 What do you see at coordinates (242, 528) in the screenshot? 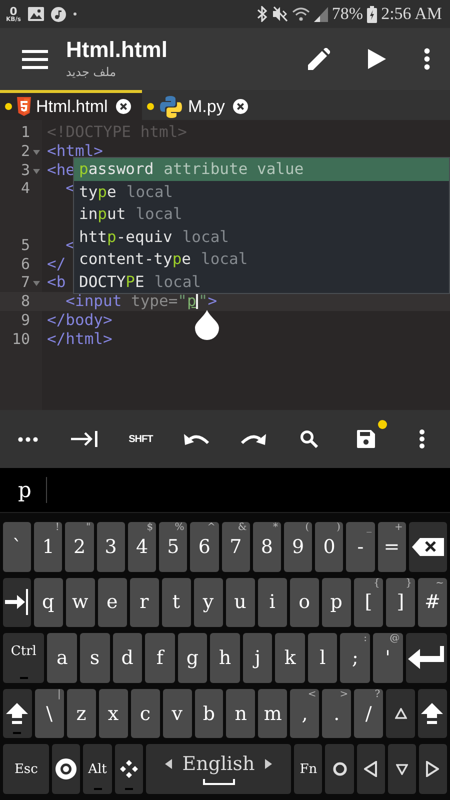
I see `key-hint: &` at bounding box center [242, 528].